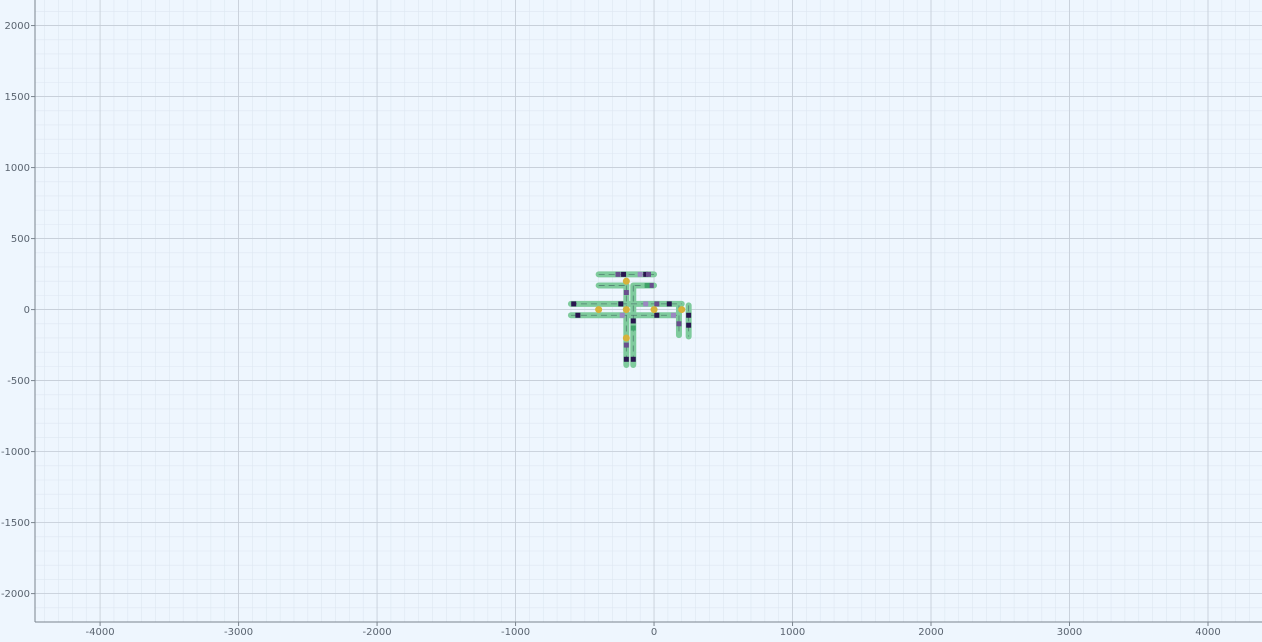  Describe the element at coordinates (17, 168) in the screenshot. I see `y-tick-label: 1000` at that location.